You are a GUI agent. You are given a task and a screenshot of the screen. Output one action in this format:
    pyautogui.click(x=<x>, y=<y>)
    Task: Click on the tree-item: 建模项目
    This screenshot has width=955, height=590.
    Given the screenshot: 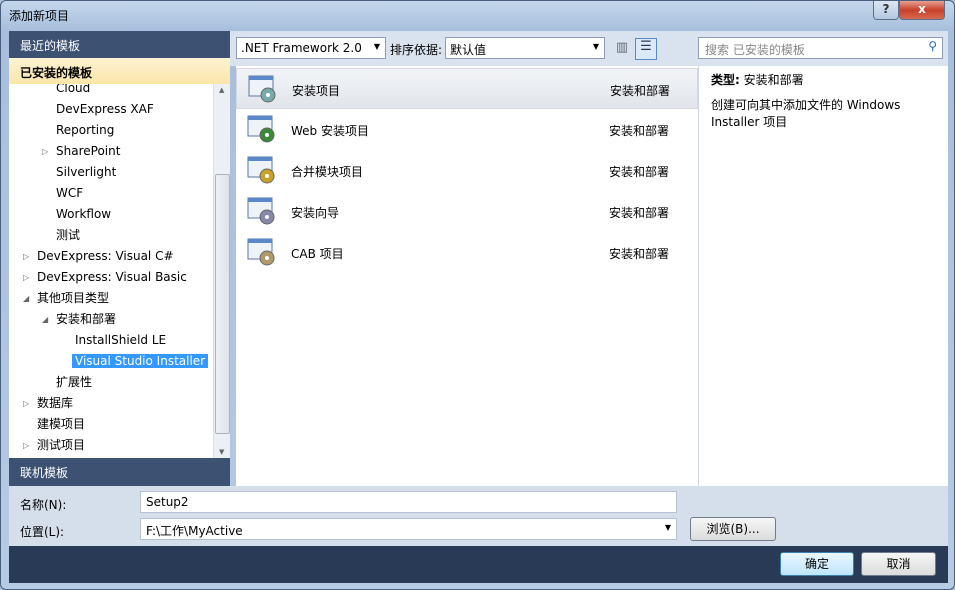 What is the action you would take?
    pyautogui.click(x=61, y=424)
    